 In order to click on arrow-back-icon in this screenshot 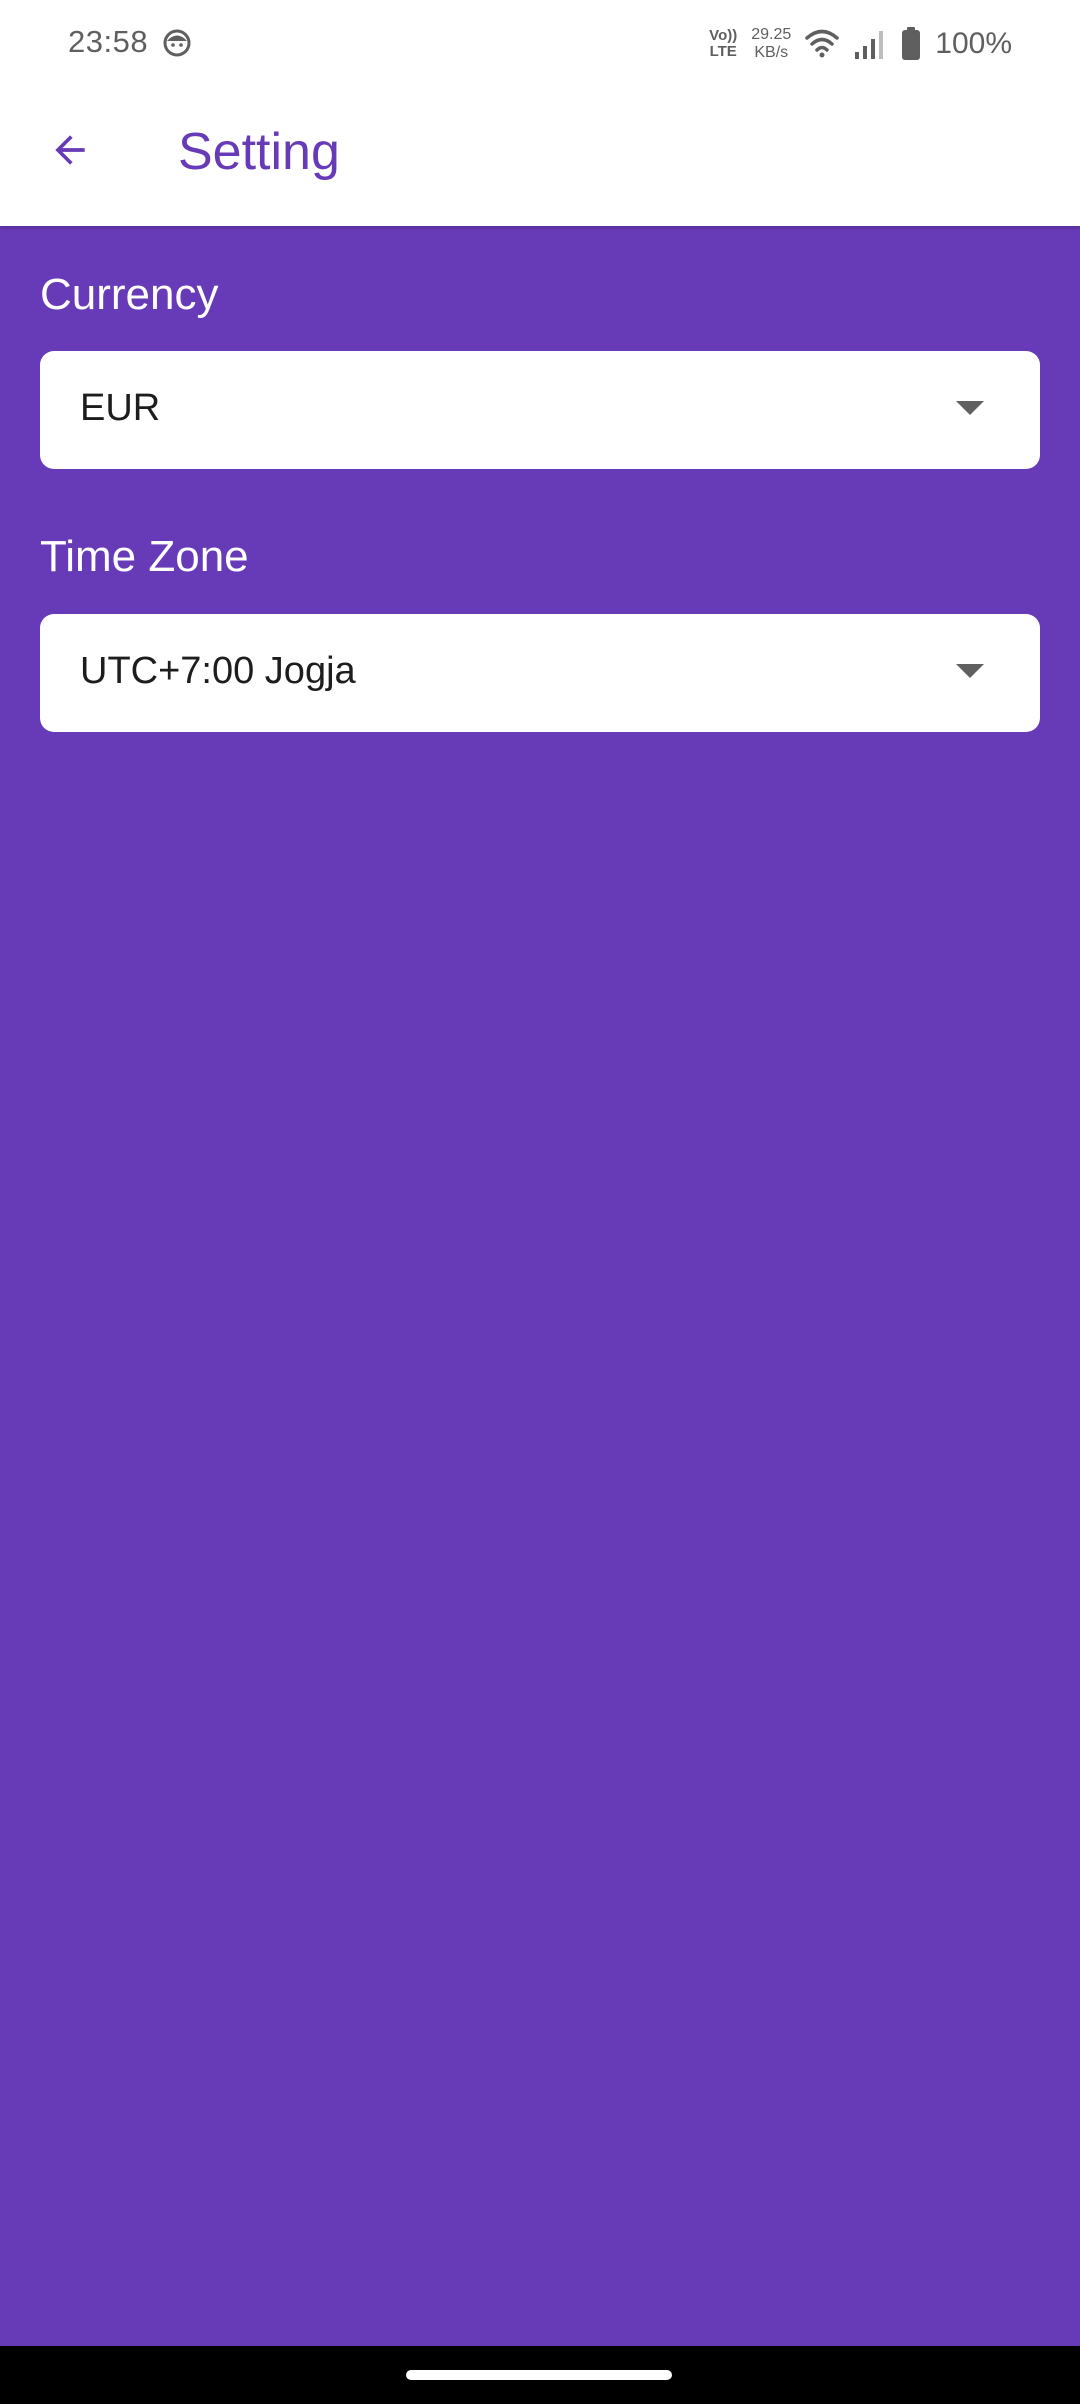, I will do `click(70, 150)`.